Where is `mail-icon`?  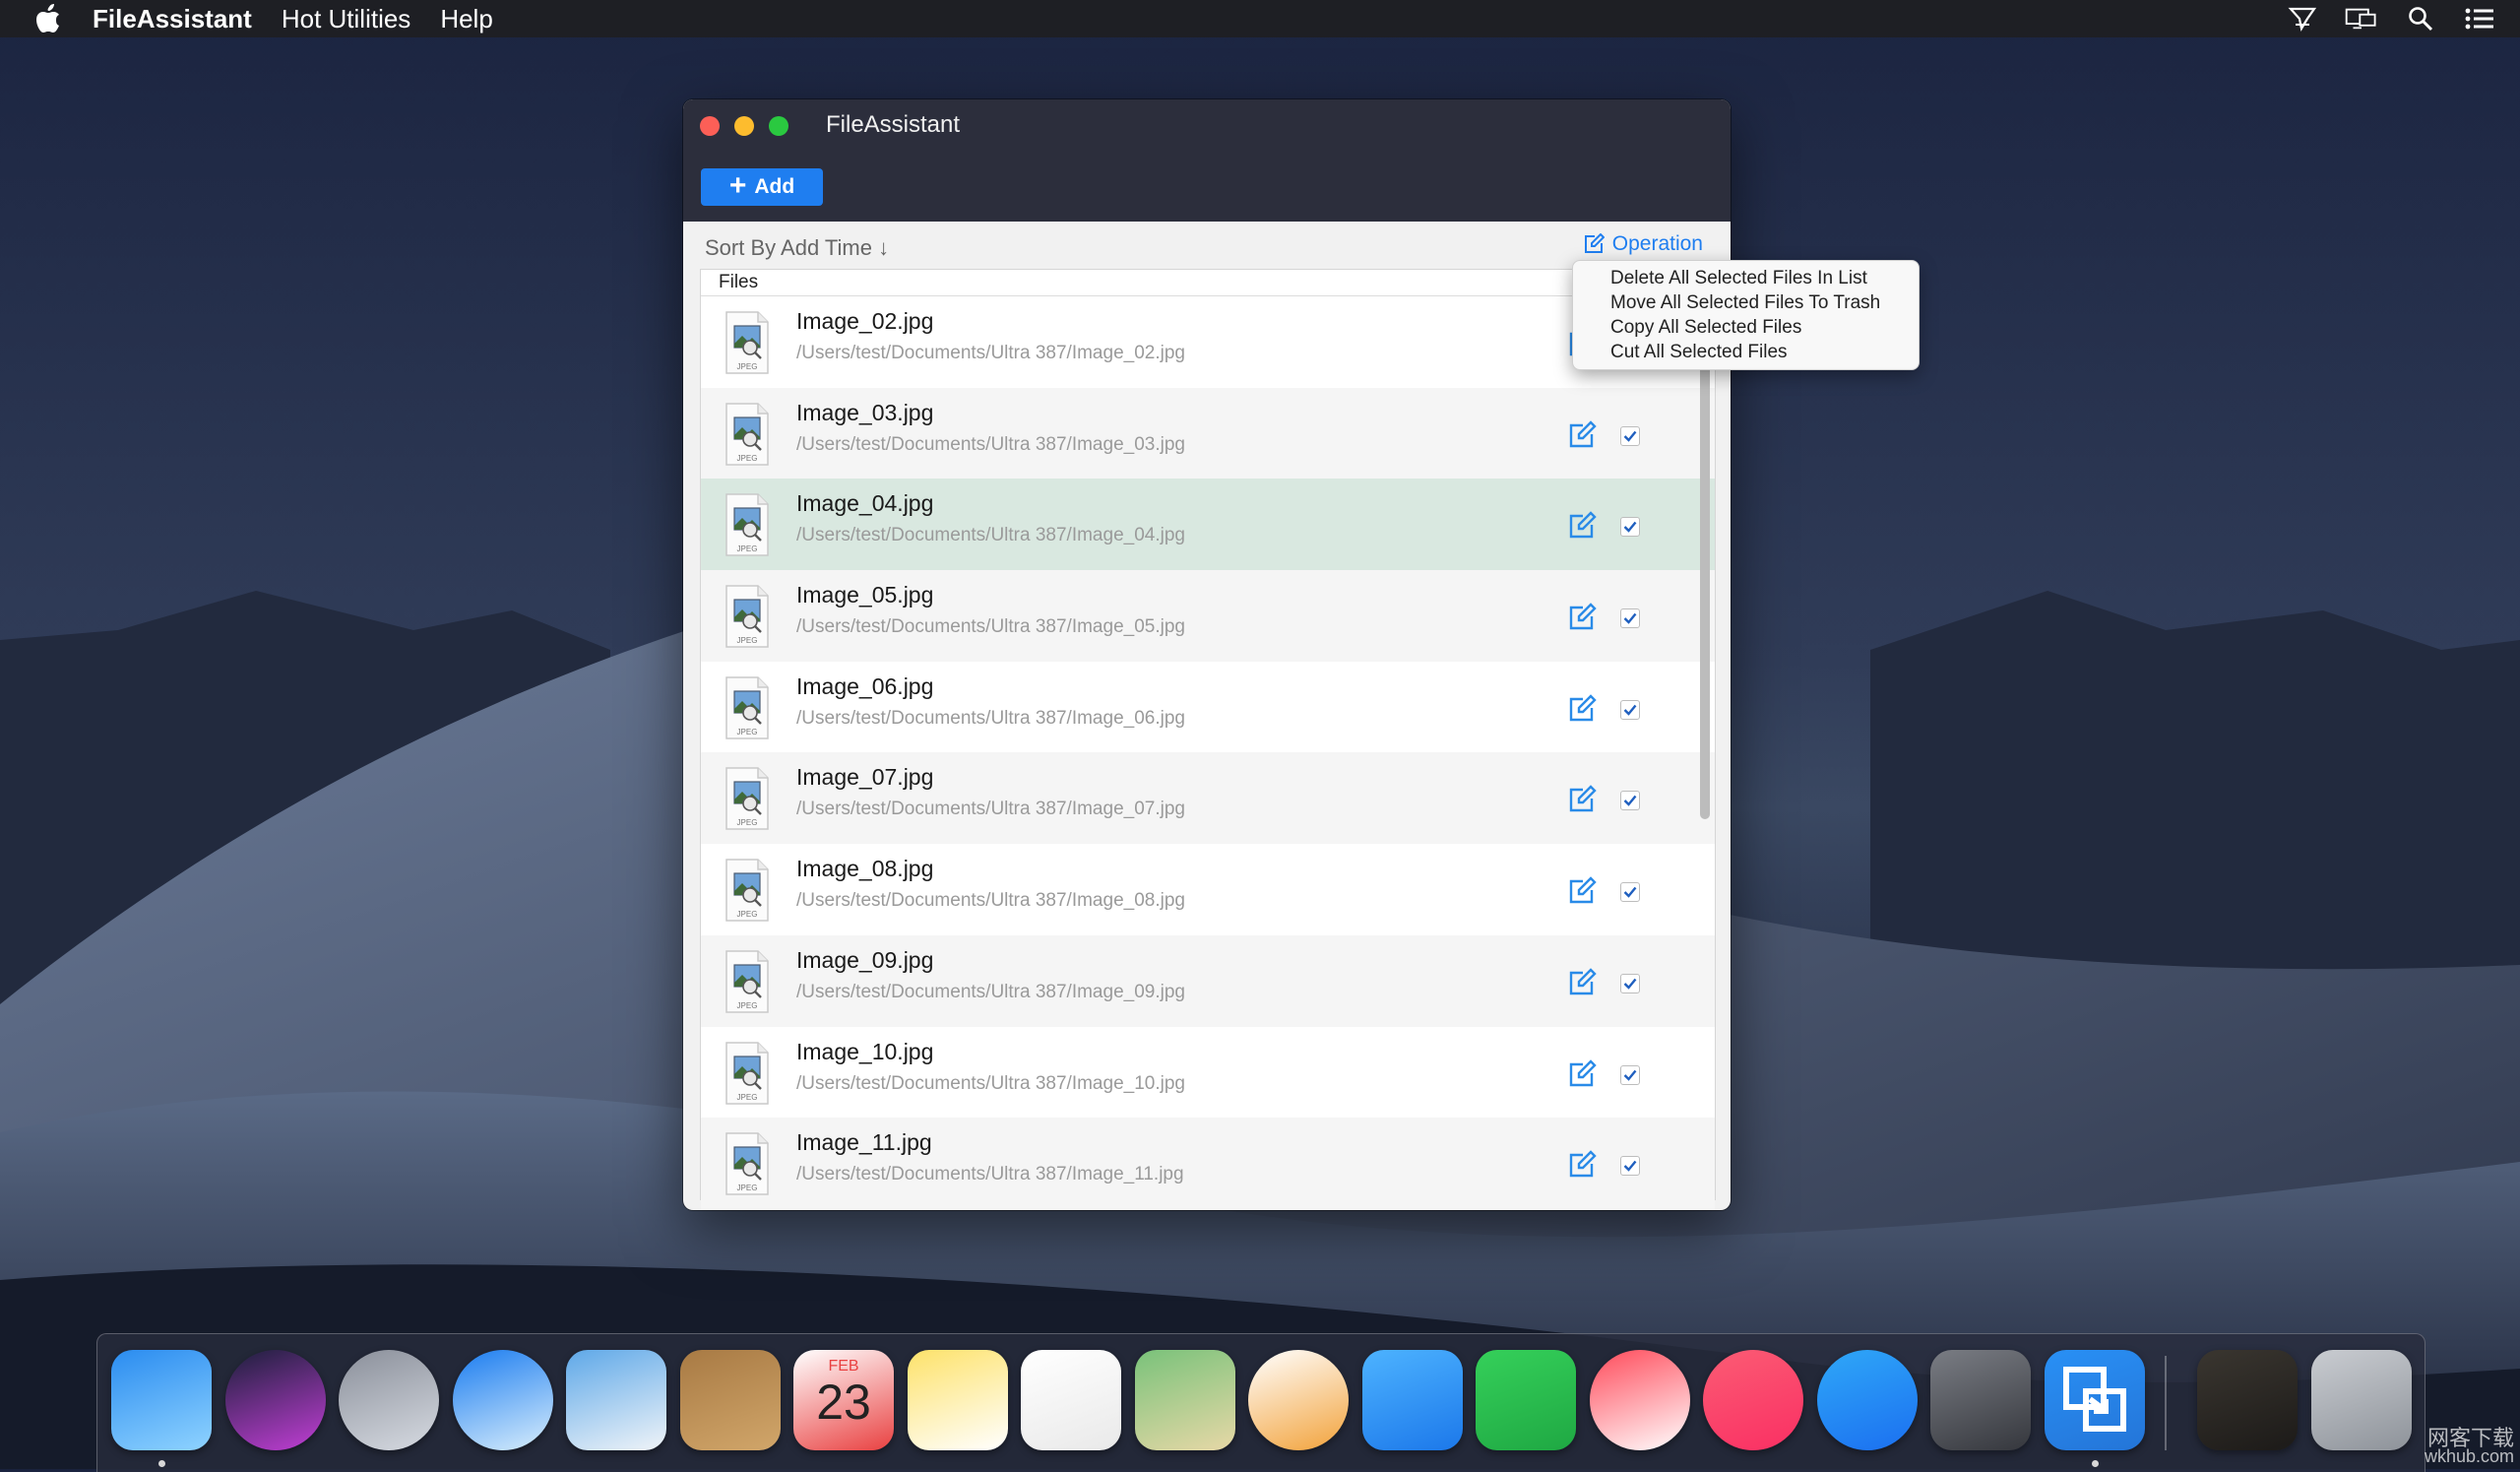
mail-icon is located at coordinates (616, 1400).